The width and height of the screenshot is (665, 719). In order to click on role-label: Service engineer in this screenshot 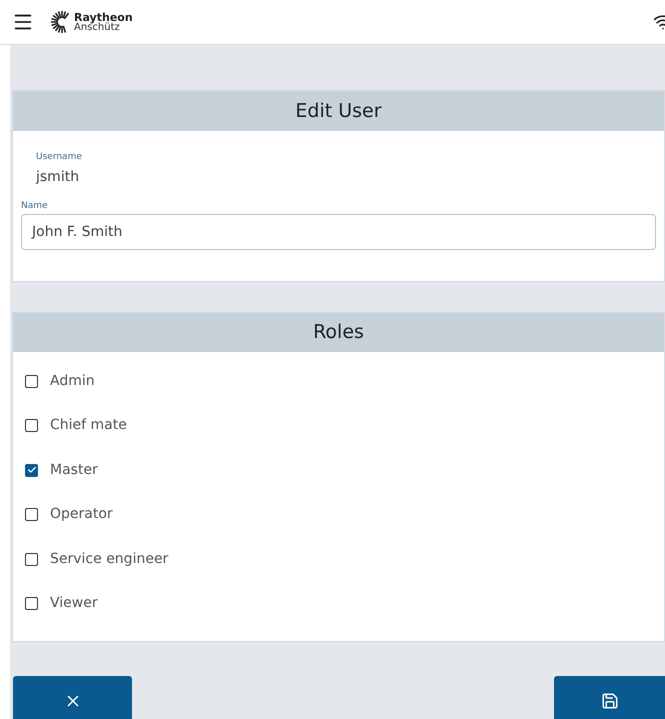, I will do `click(109, 559)`.